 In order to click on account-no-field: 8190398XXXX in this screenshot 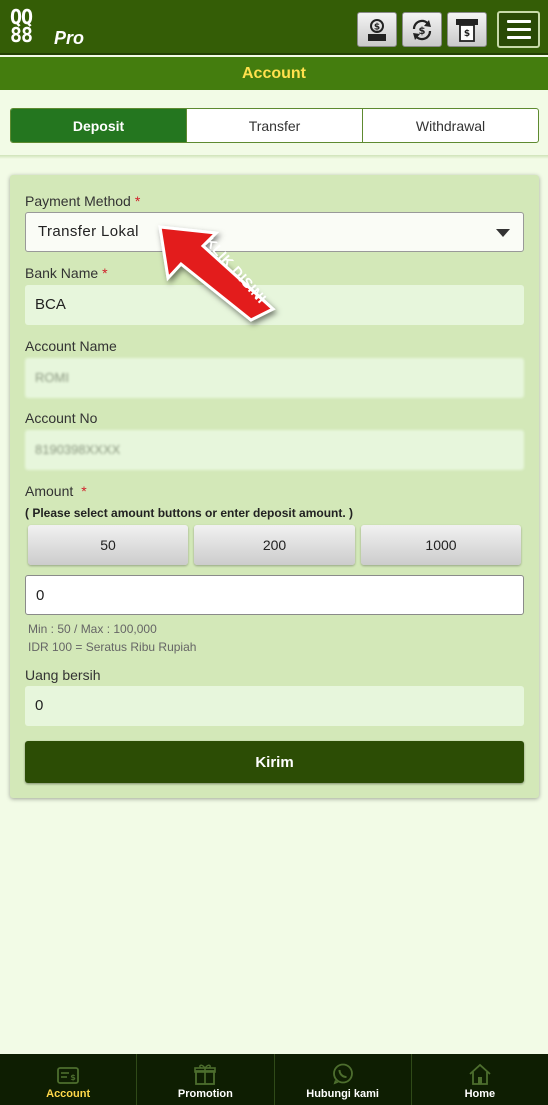, I will do `click(274, 450)`.